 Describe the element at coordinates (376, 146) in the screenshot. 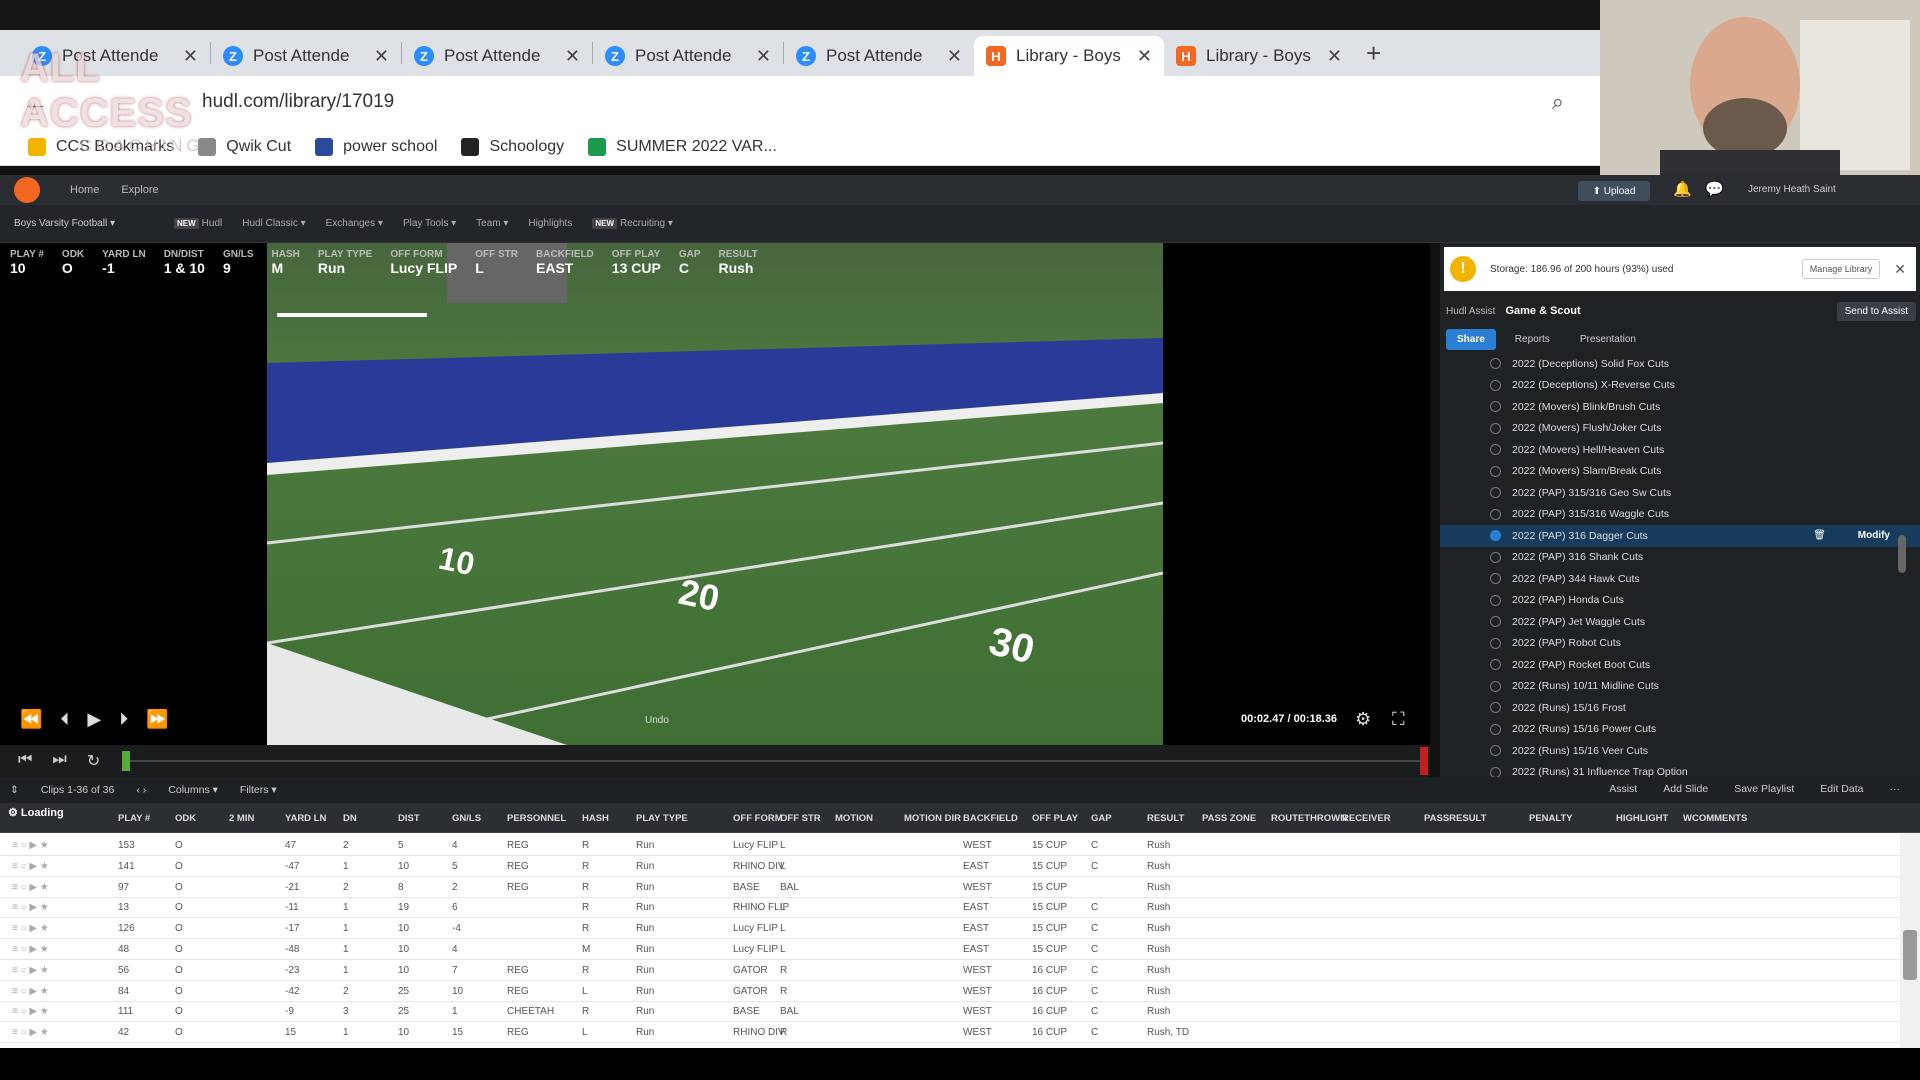

I see `bookmark-item: power school` at that location.